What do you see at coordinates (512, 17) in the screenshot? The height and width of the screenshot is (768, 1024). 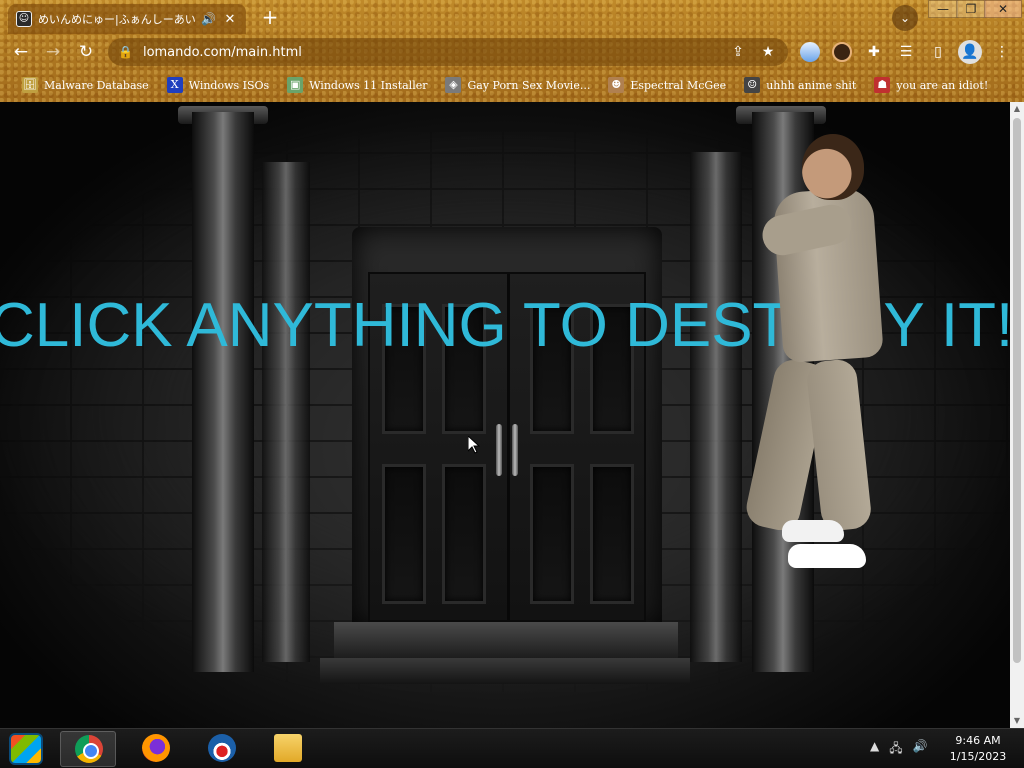 I see `tab-strip: ☺ めいんめにゅー|ふぁんしーあいらんど 🔊 ✕ + ⌄ — ❐ ✕` at bounding box center [512, 17].